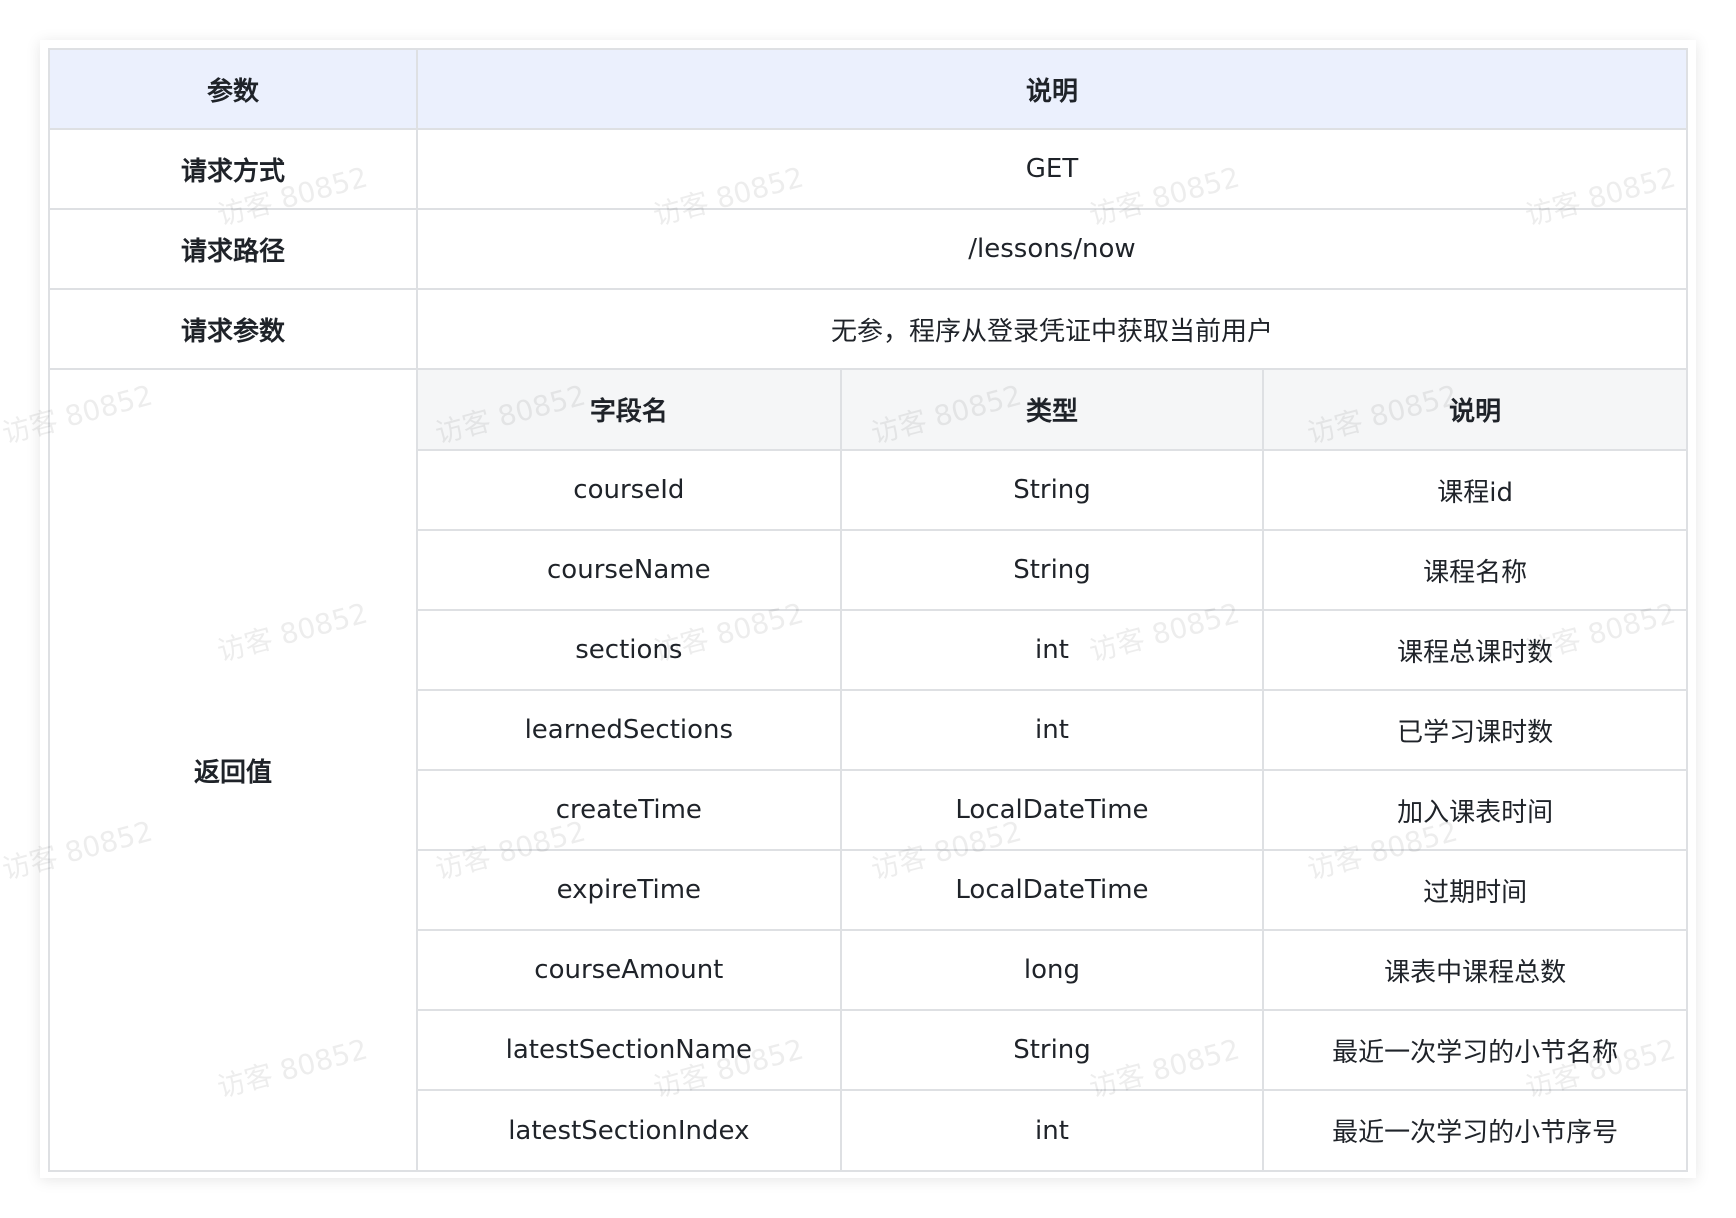  I want to click on row-path: 请求路径 /lessons/now, so click(868, 249).